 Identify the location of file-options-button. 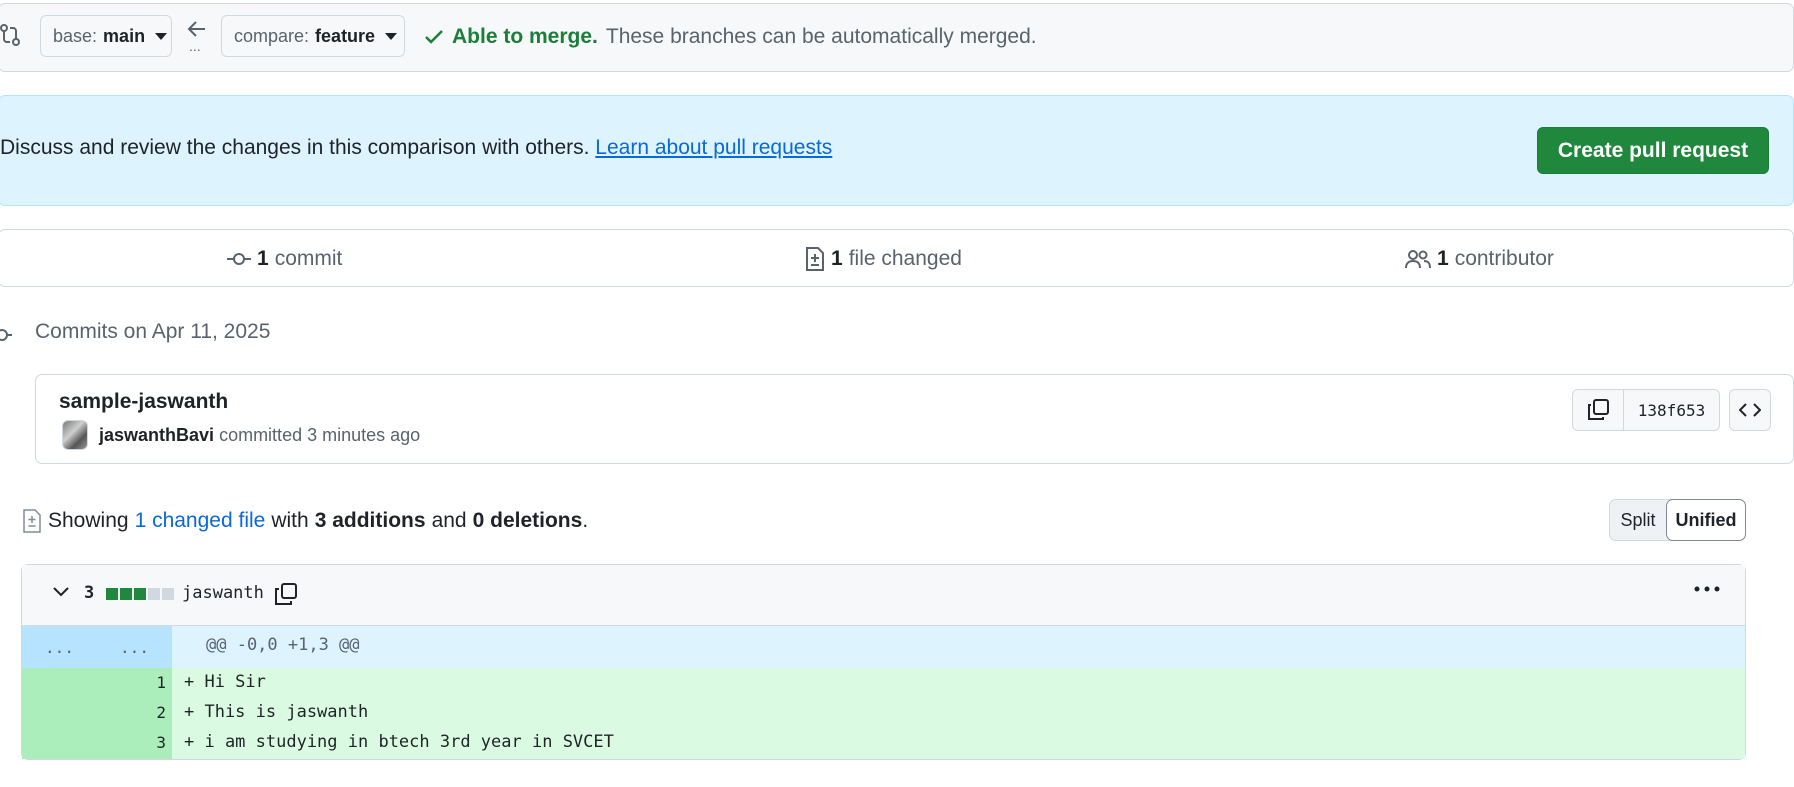
(1707, 589).